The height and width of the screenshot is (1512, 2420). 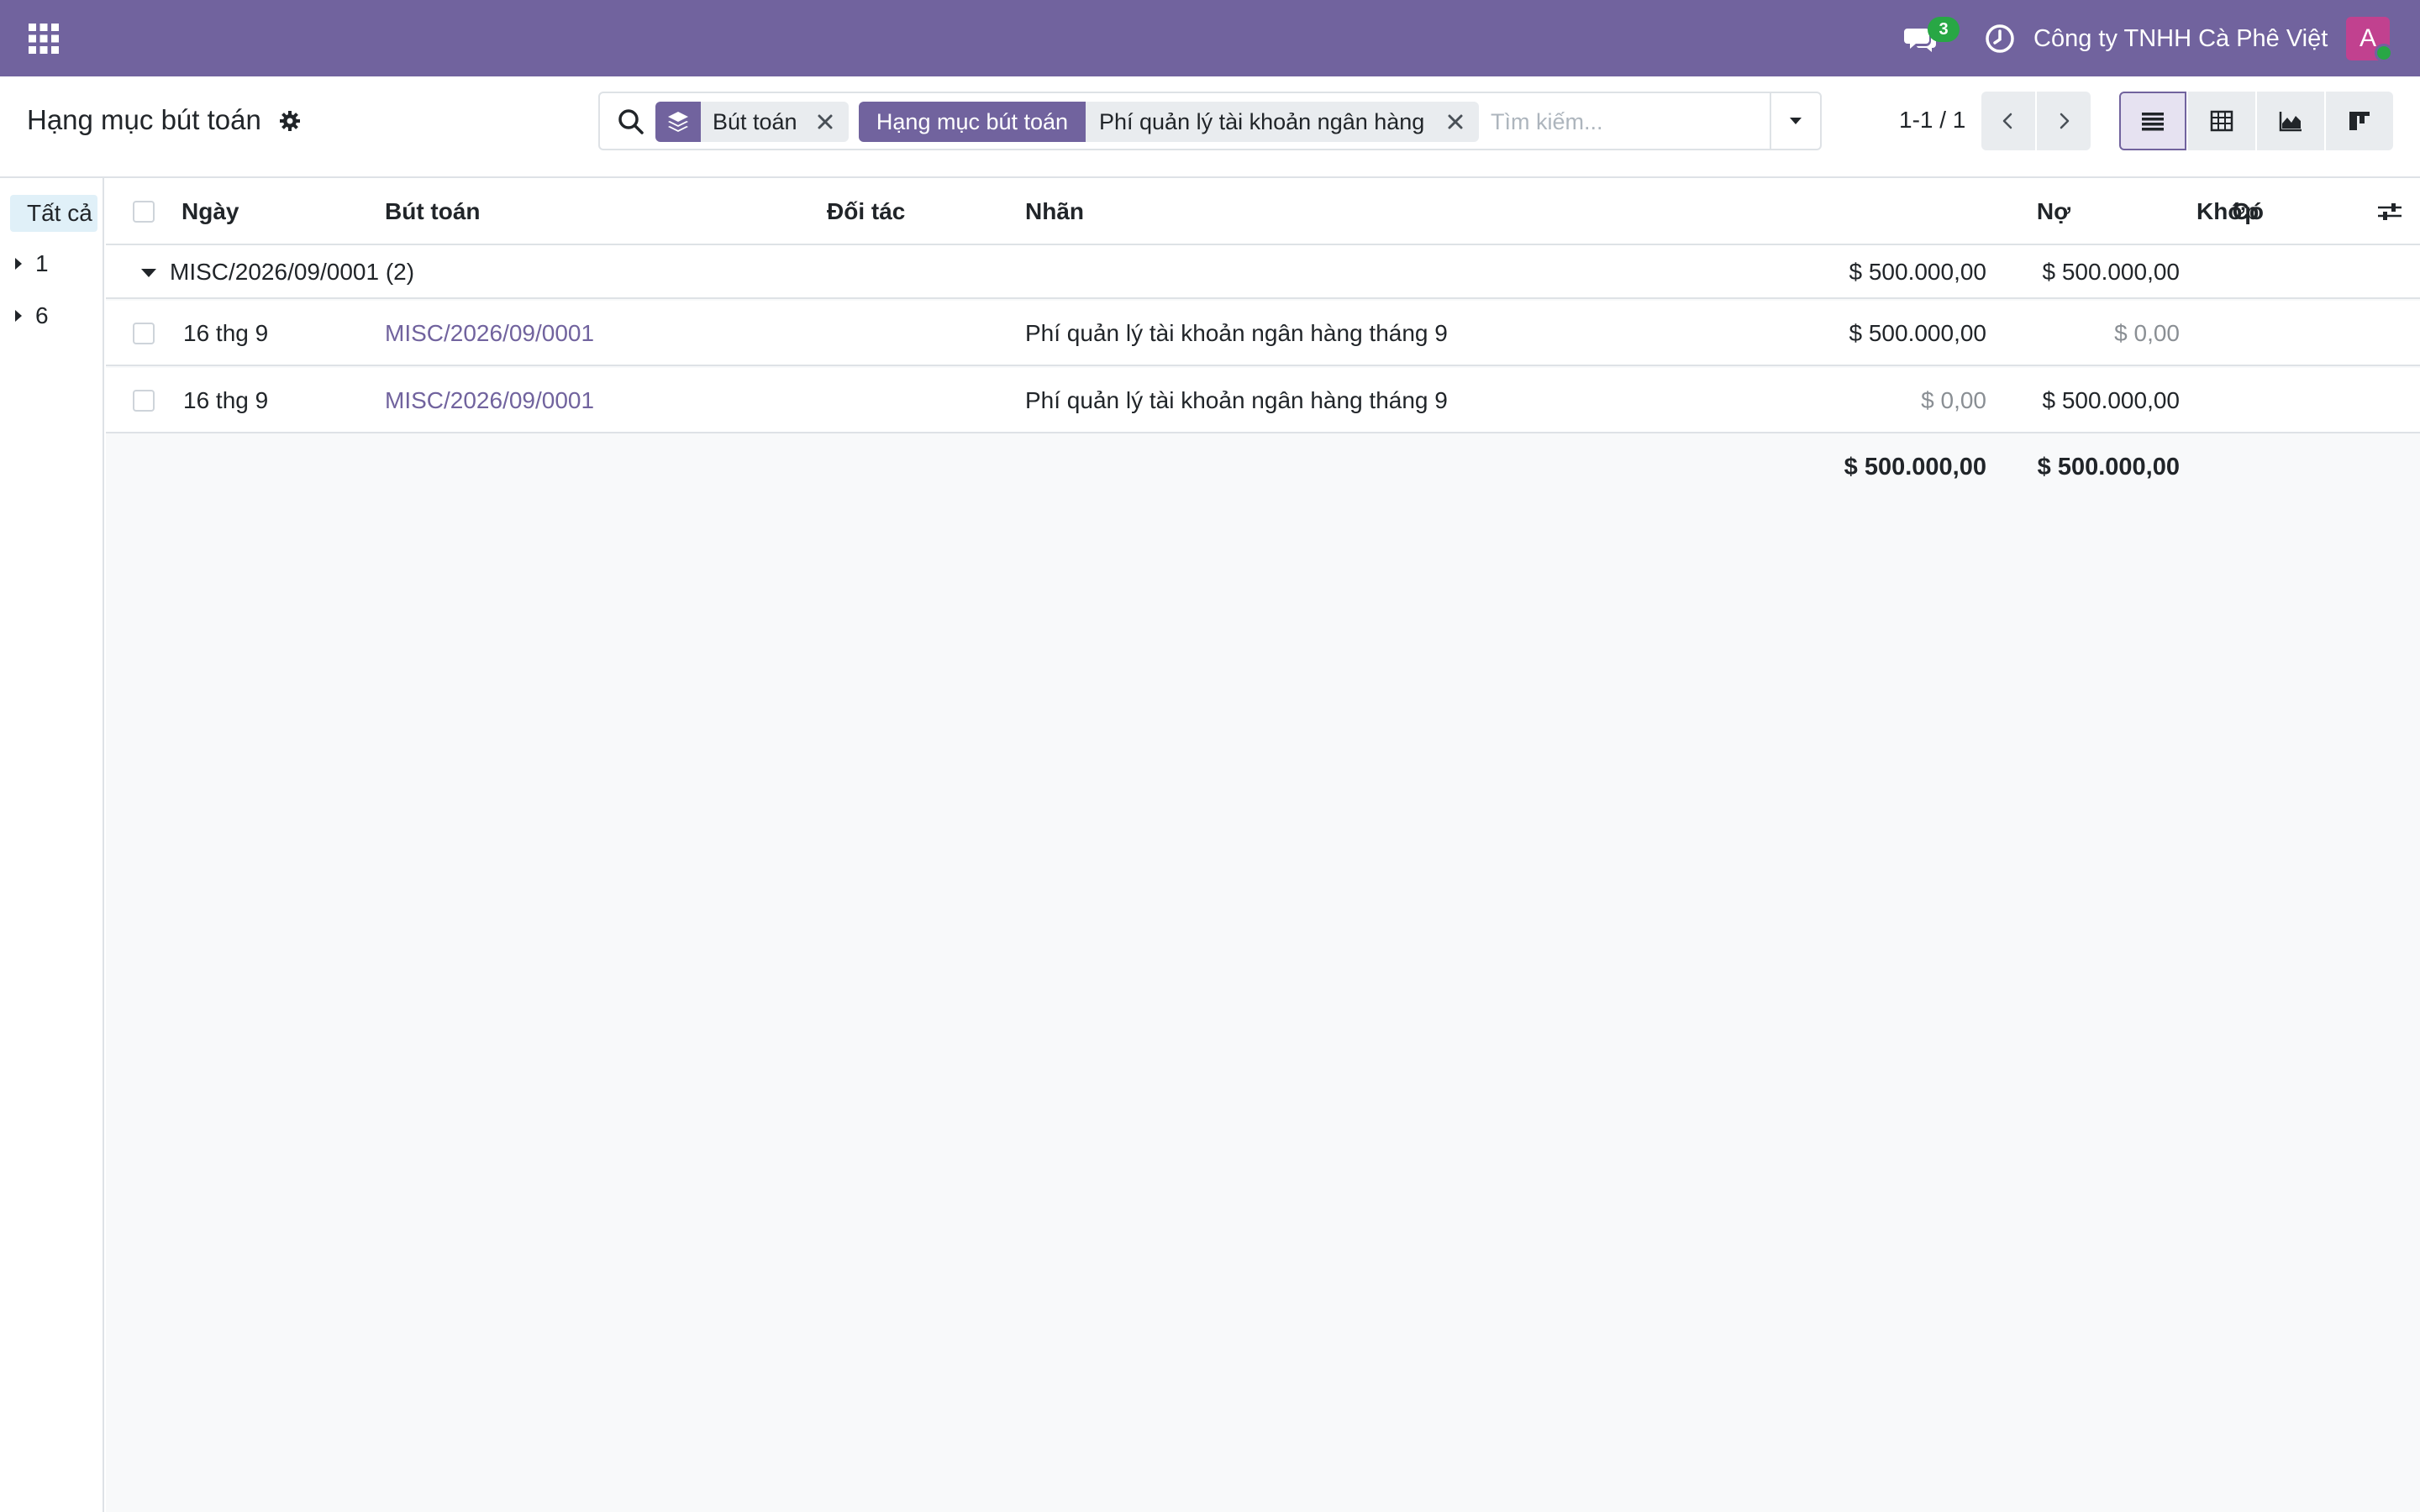 What do you see at coordinates (1263, 211) in the screenshot?
I see `list-header: Ngày Bút toán Đối tác Nhãn Nợ Có Khớp` at bounding box center [1263, 211].